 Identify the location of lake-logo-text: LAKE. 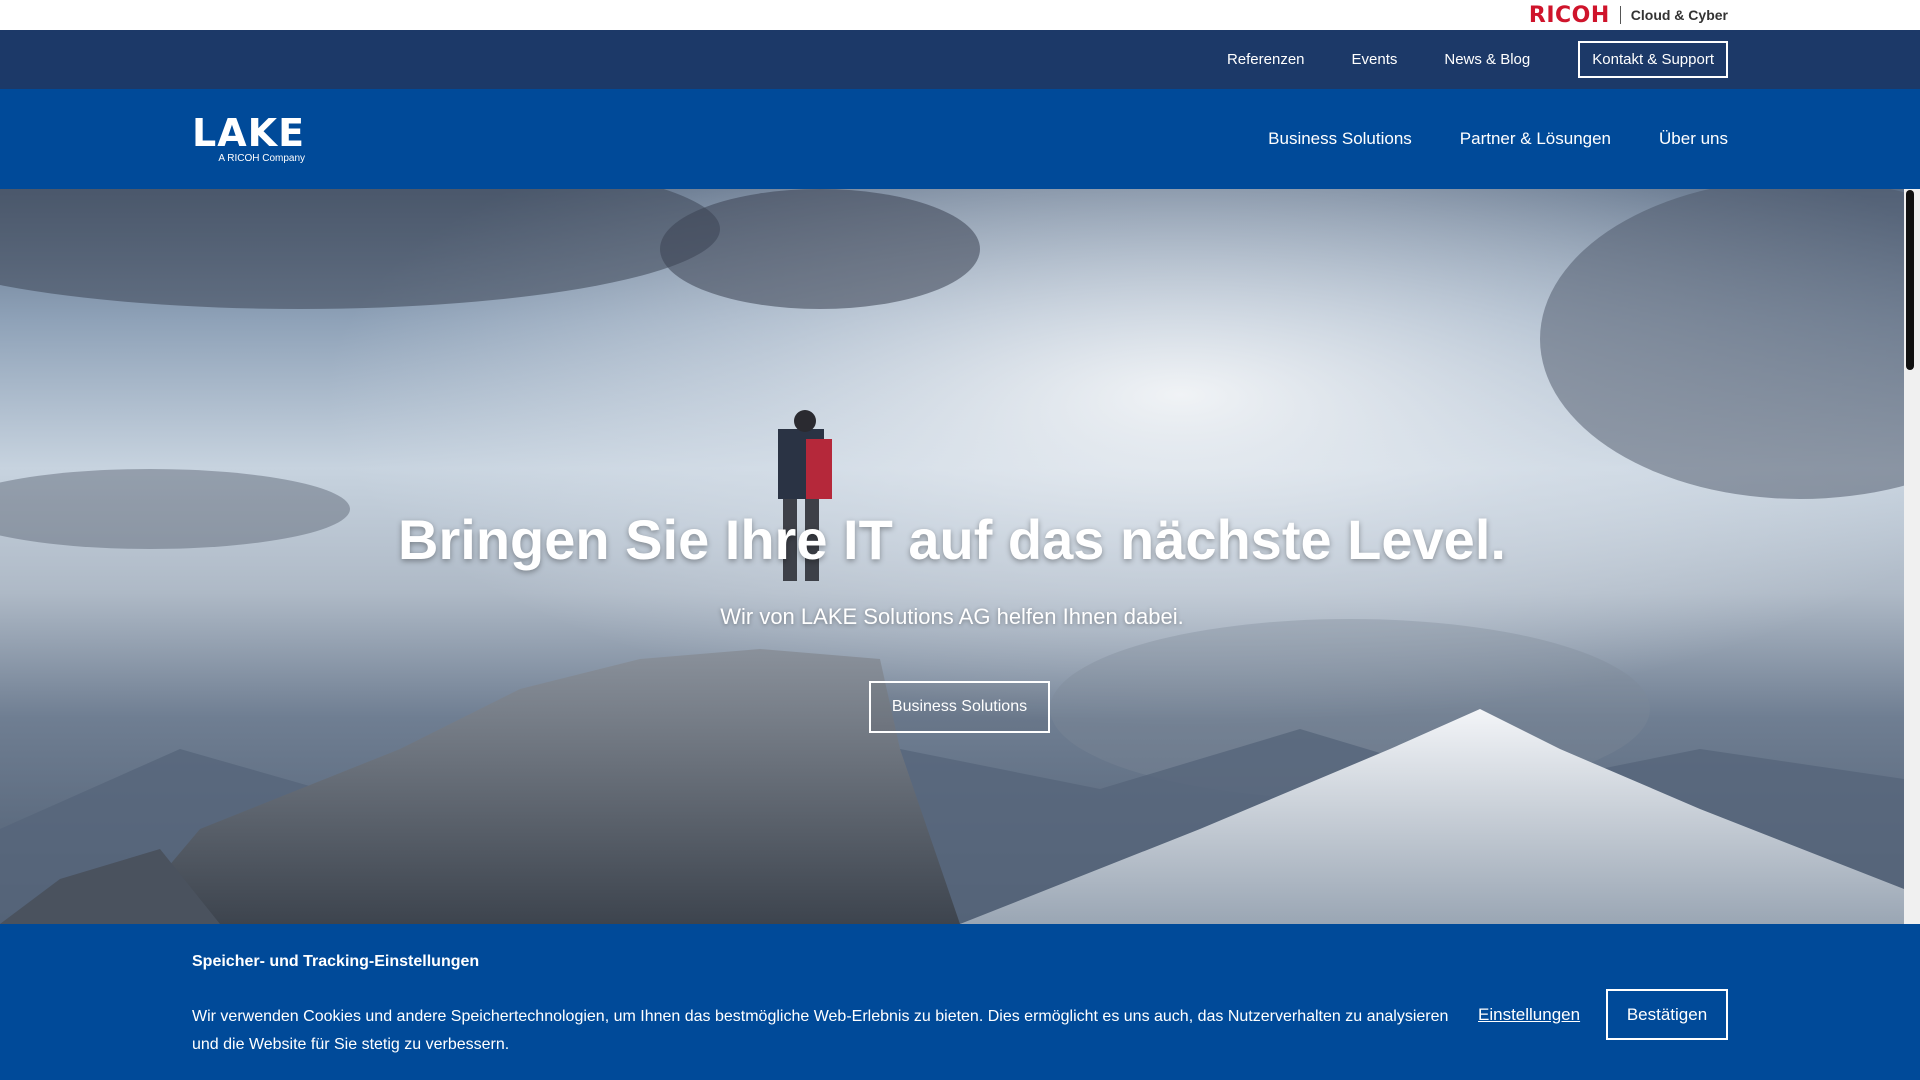
(249, 133).